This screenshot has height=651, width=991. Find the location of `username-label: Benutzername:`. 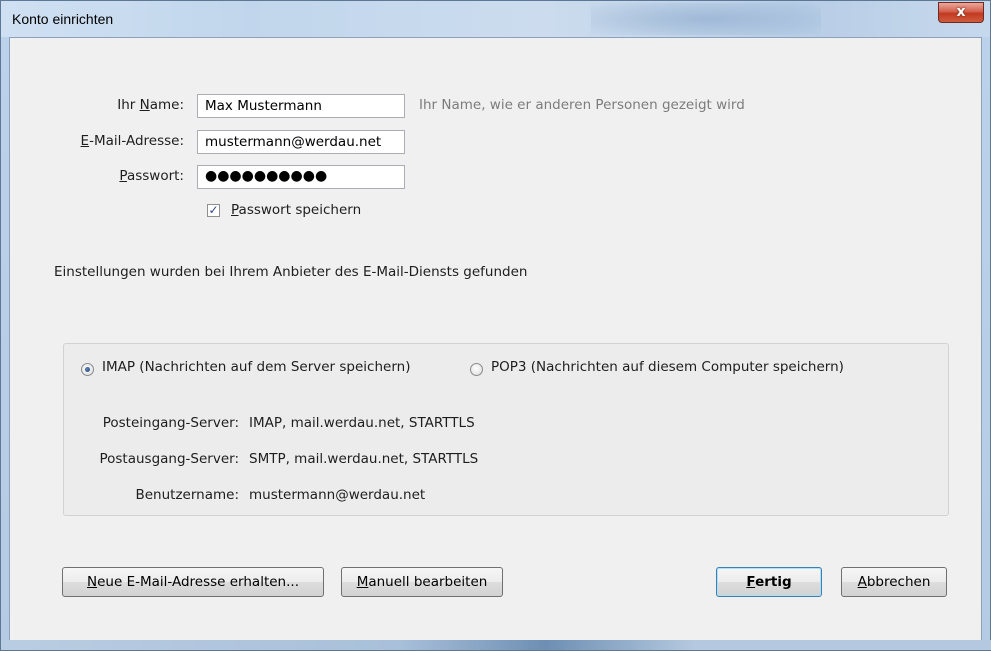

username-label: Benutzername: is located at coordinates (187, 495).